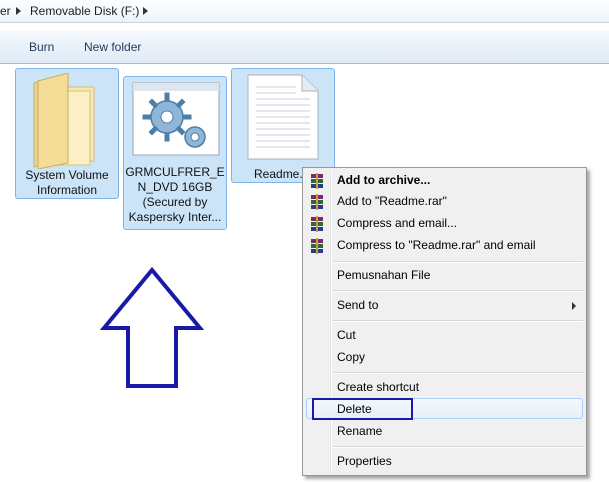 Image resolution: width=609 pixels, height=482 pixels. Describe the element at coordinates (351, 357) in the screenshot. I see `menu-item-copy: Copy` at that location.